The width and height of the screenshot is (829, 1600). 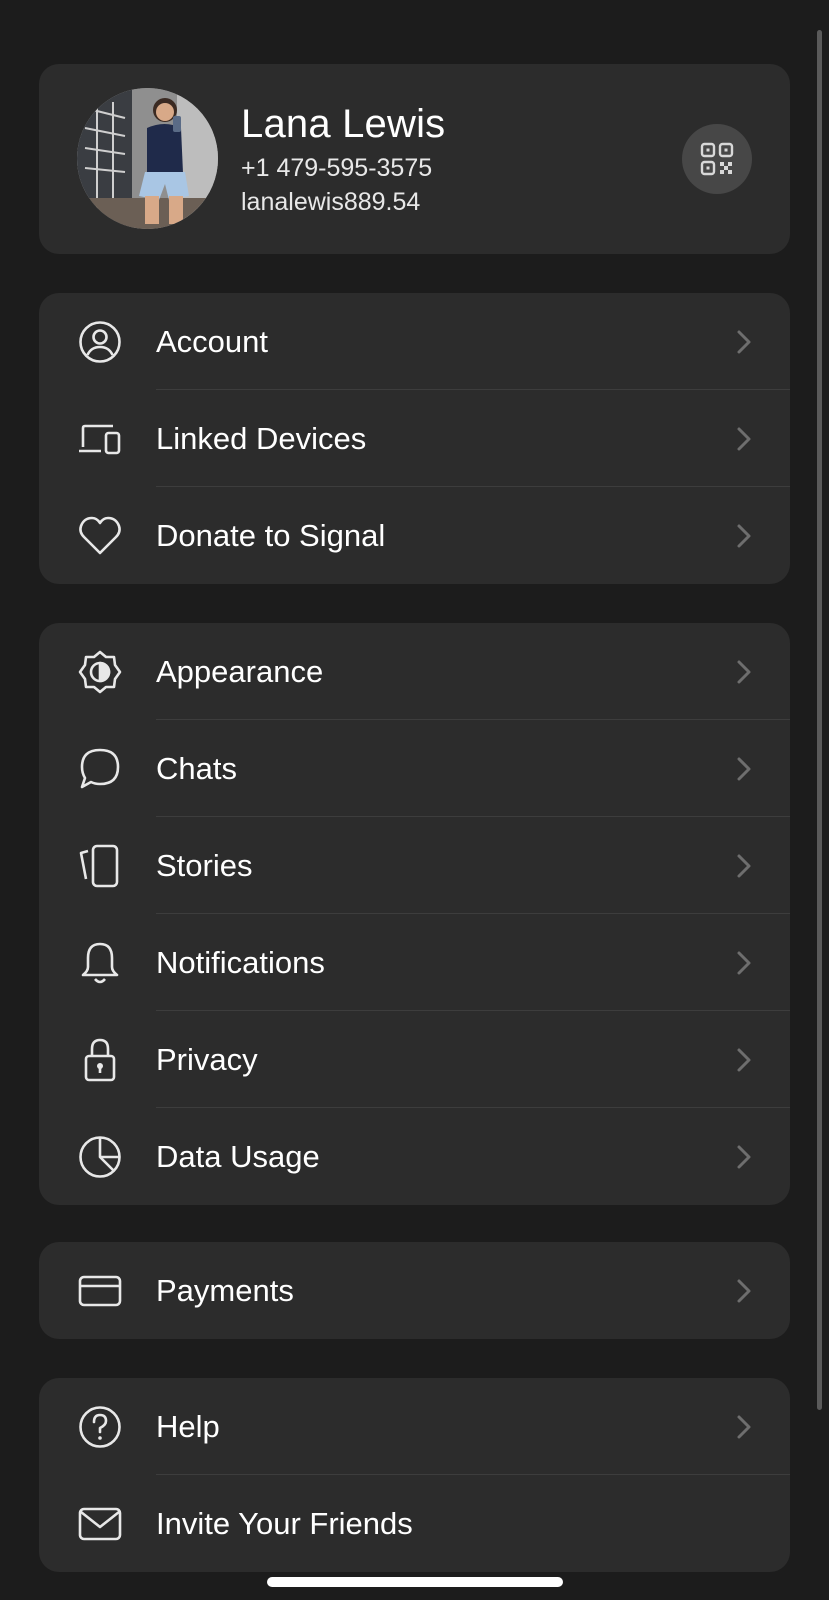 I want to click on settings-item-label: Chats, so click(x=196, y=768).